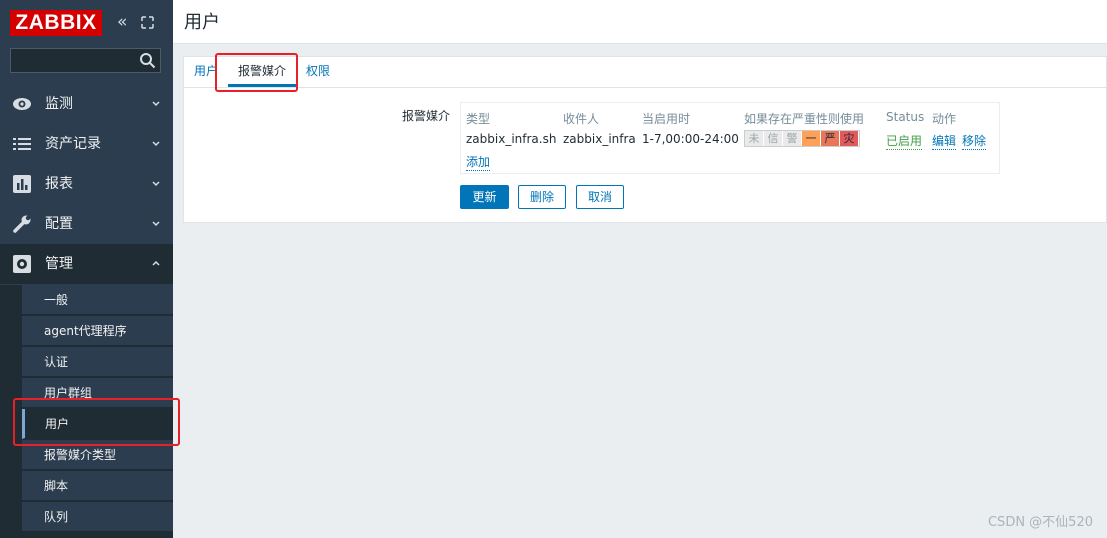  I want to click on cell-type: zabbix_infra.sh, so click(511, 139).